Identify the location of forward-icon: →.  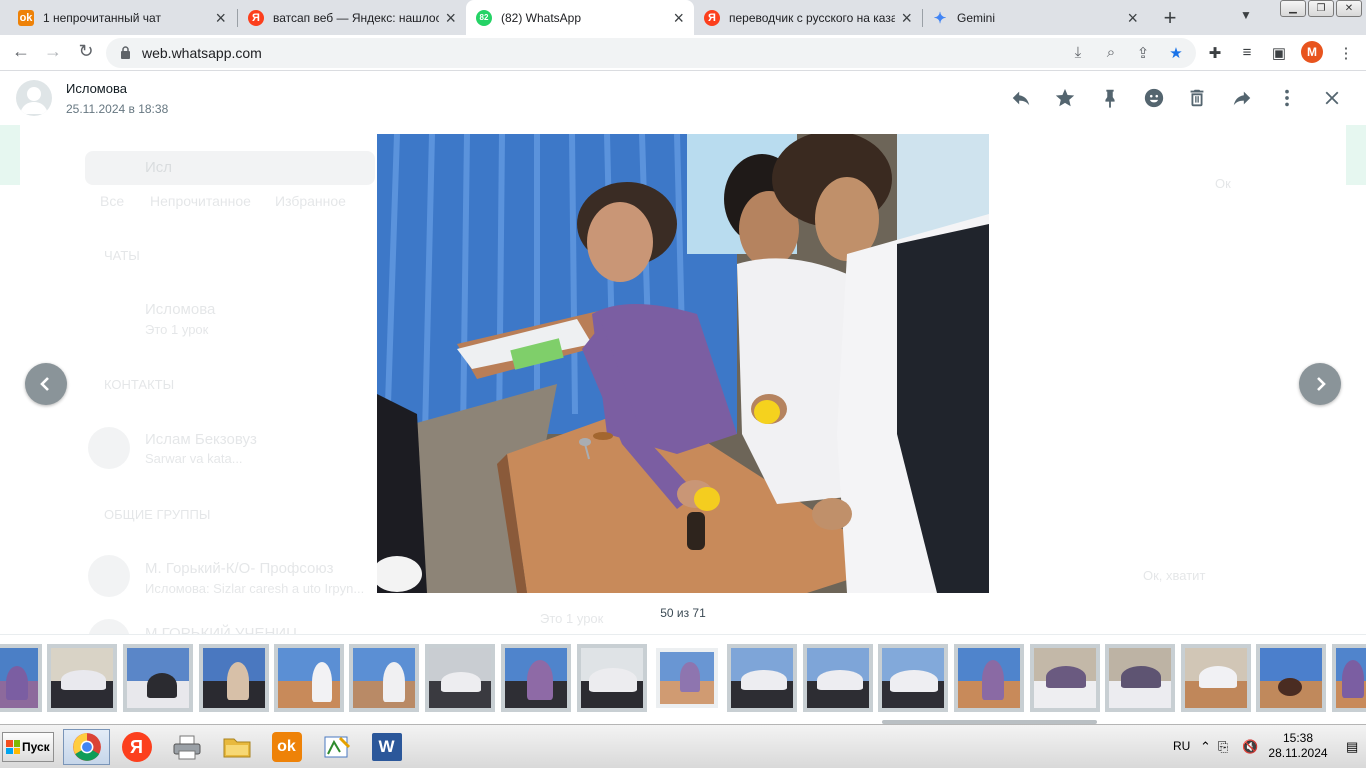
(53, 51).